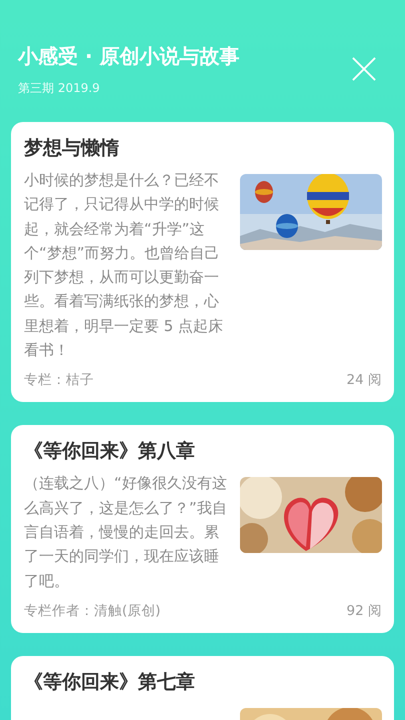 The image size is (405, 720). What do you see at coordinates (59, 380) in the screenshot?
I see `column-author: 专栏：桔子` at bounding box center [59, 380].